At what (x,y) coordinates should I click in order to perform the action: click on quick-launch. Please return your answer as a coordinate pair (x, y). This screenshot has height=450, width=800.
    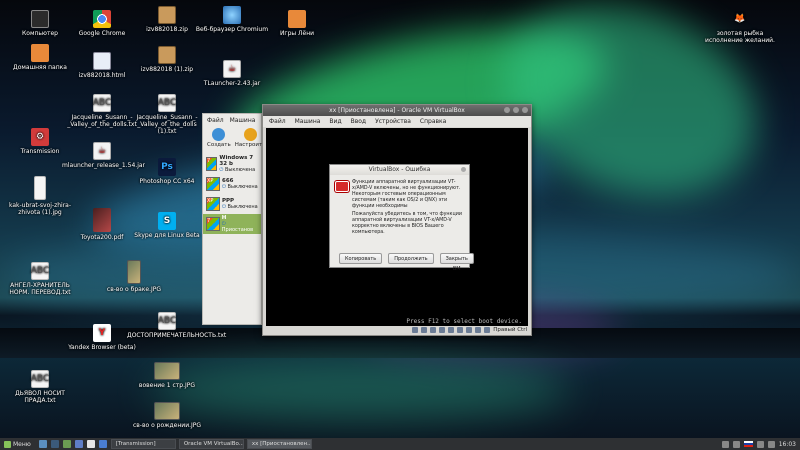
    Looking at the image, I should click on (73, 444).